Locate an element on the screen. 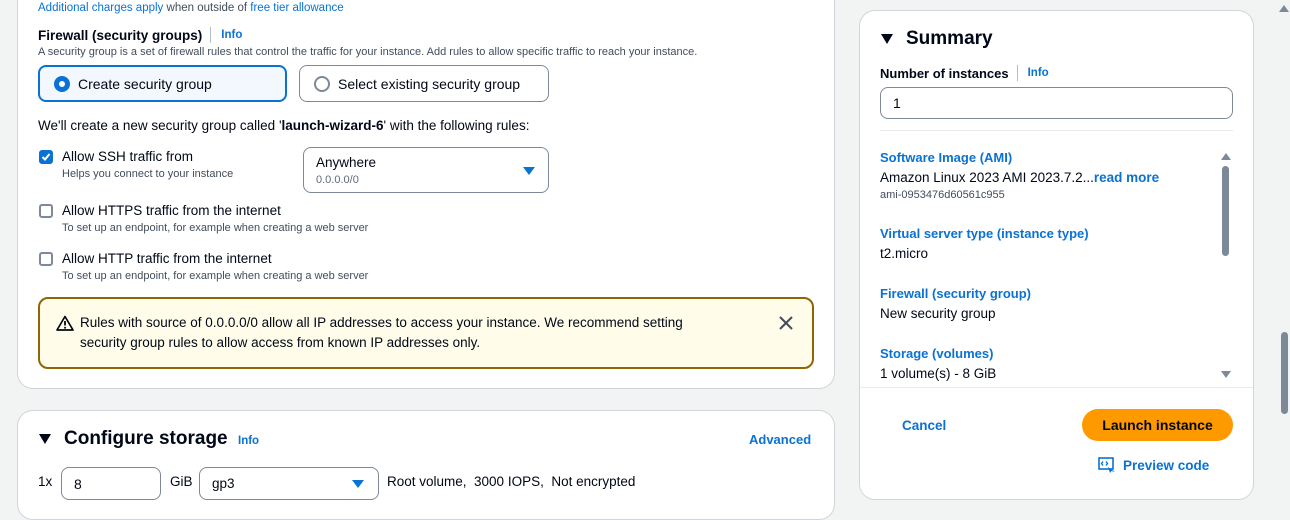 This screenshot has width=1290, height=520. volume-size-input: 8 is located at coordinates (111, 483).